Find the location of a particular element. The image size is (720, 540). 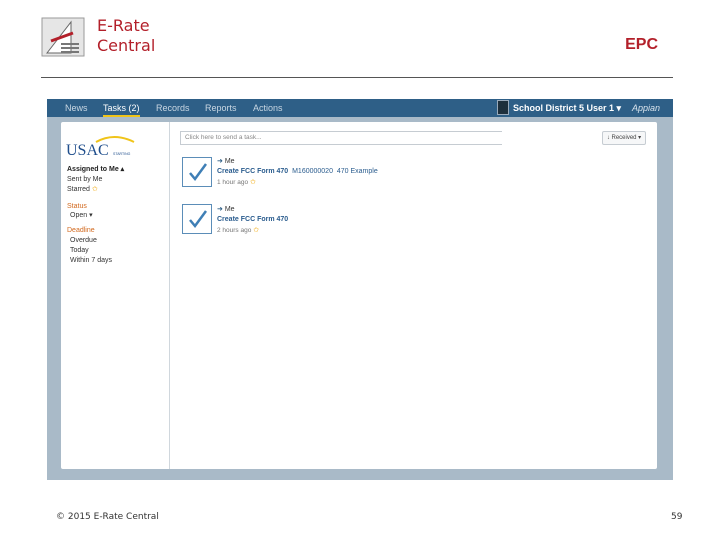

filter-deadline-today: Today is located at coordinates (79, 250).